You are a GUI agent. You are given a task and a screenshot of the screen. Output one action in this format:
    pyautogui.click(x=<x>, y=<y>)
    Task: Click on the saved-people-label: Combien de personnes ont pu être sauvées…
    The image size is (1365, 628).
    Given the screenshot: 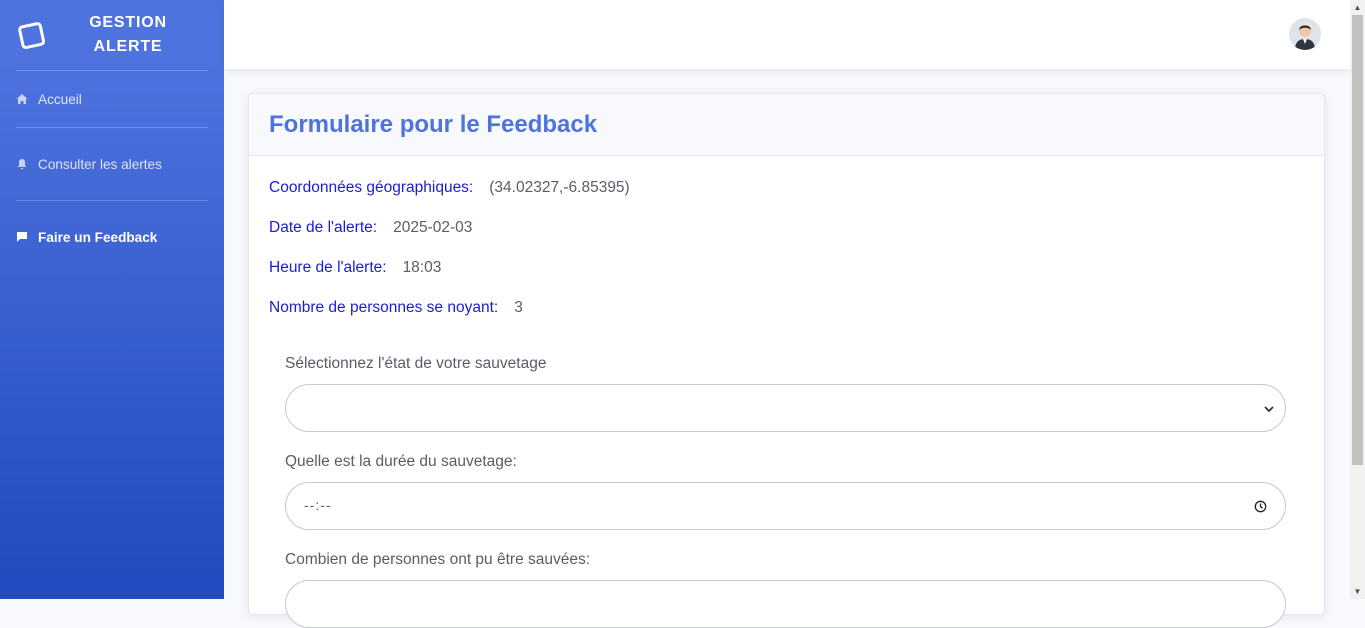 What is the action you would take?
    pyautogui.click(x=438, y=559)
    